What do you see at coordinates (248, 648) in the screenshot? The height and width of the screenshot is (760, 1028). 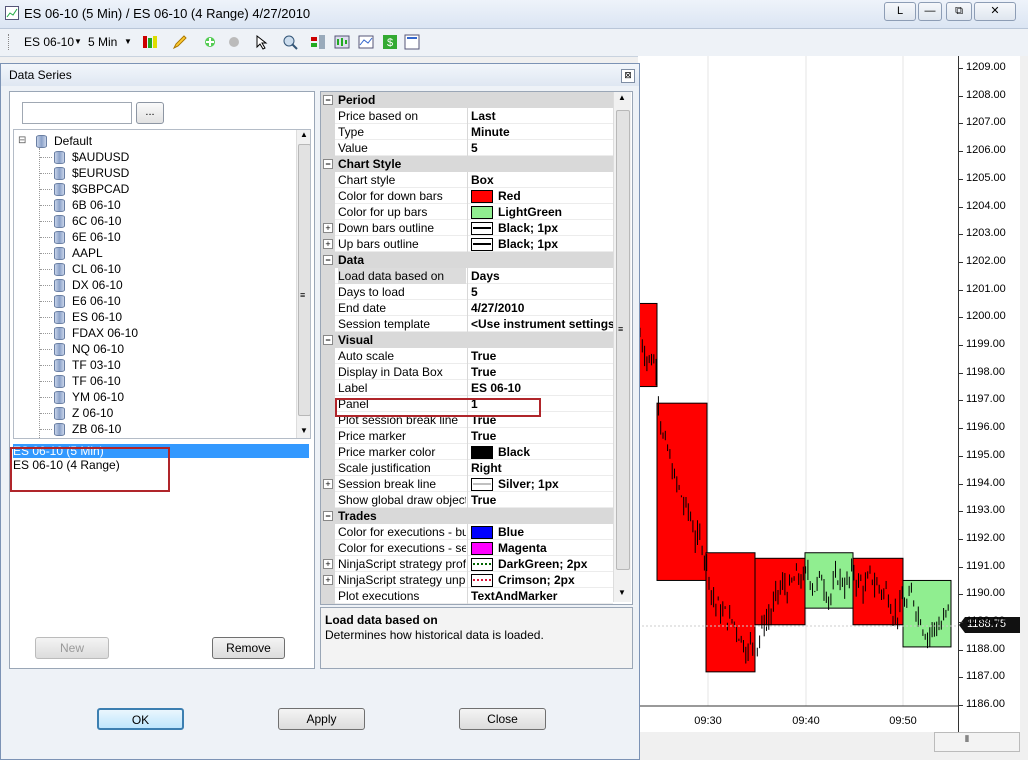 I see `remove-series-button: Remove` at bounding box center [248, 648].